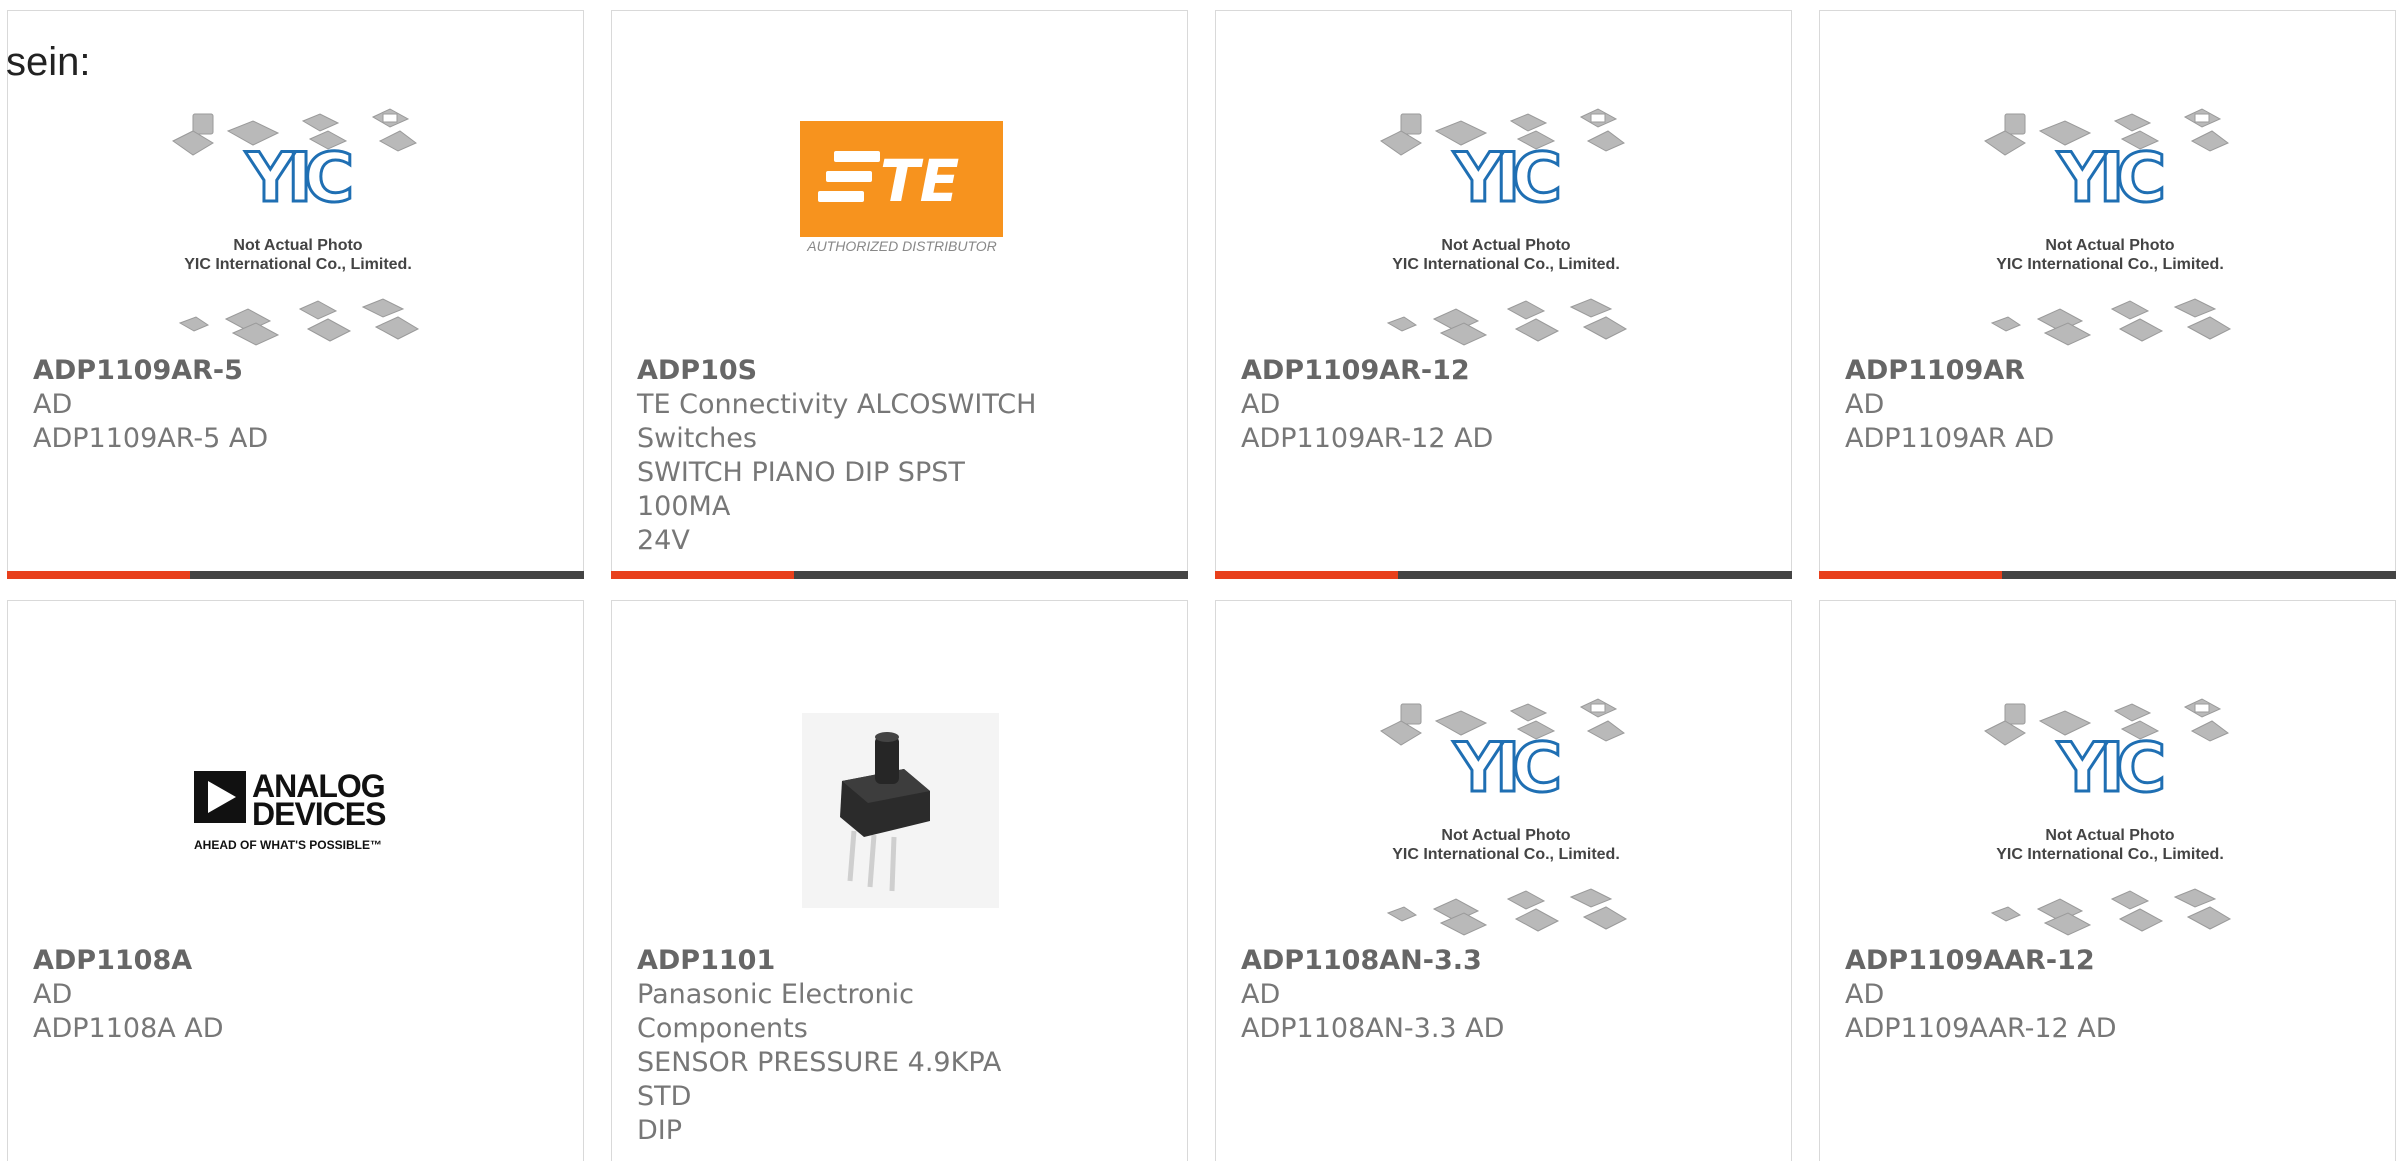 Image resolution: width=2400 pixels, height=1161 pixels. Describe the element at coordinates (819, 1079) in the screenshot. I see `product-description-line: SENSOR PRESSURE 4.9KPA STD` at that location.